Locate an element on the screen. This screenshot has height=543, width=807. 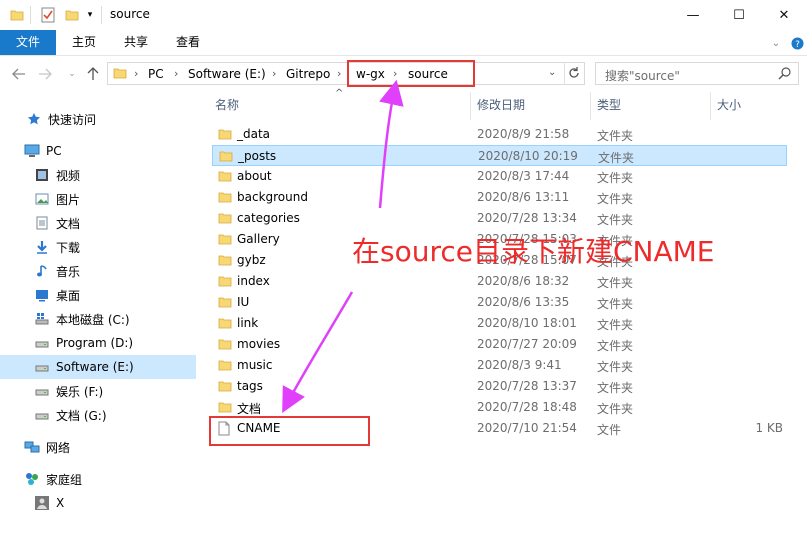
drive-icon is located at coordinates (42, 367).